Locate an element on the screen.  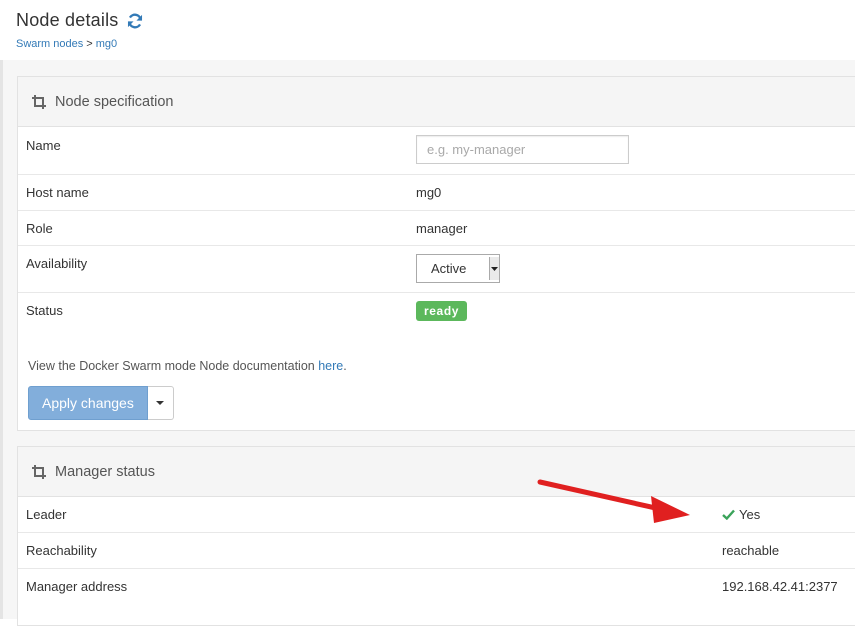
page-title: Node details is located at coordinates (67, 20).